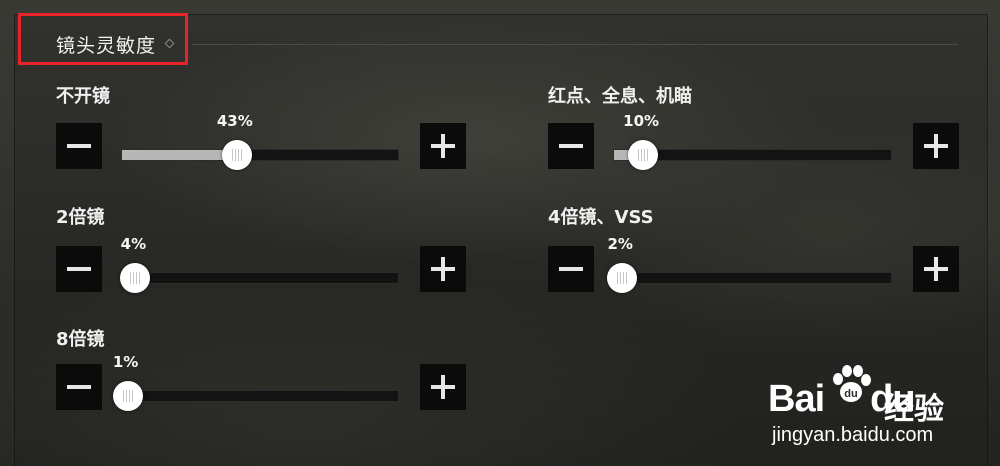 This screenshot has width=1000, height=466. Describe the element at coordinates (80, 339) in the screenshot. I see `slider-label: 8倍镜` at that location.